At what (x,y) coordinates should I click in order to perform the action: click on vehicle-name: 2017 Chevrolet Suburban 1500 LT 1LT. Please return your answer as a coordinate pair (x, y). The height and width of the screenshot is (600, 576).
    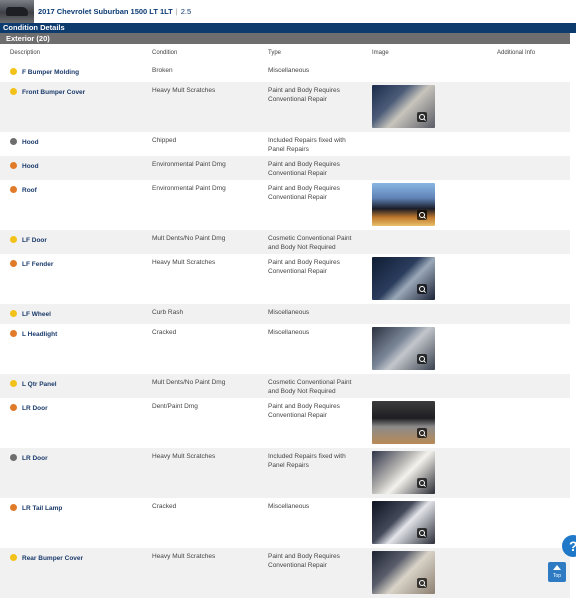
    Looking at the image, I should click on (105, 11).